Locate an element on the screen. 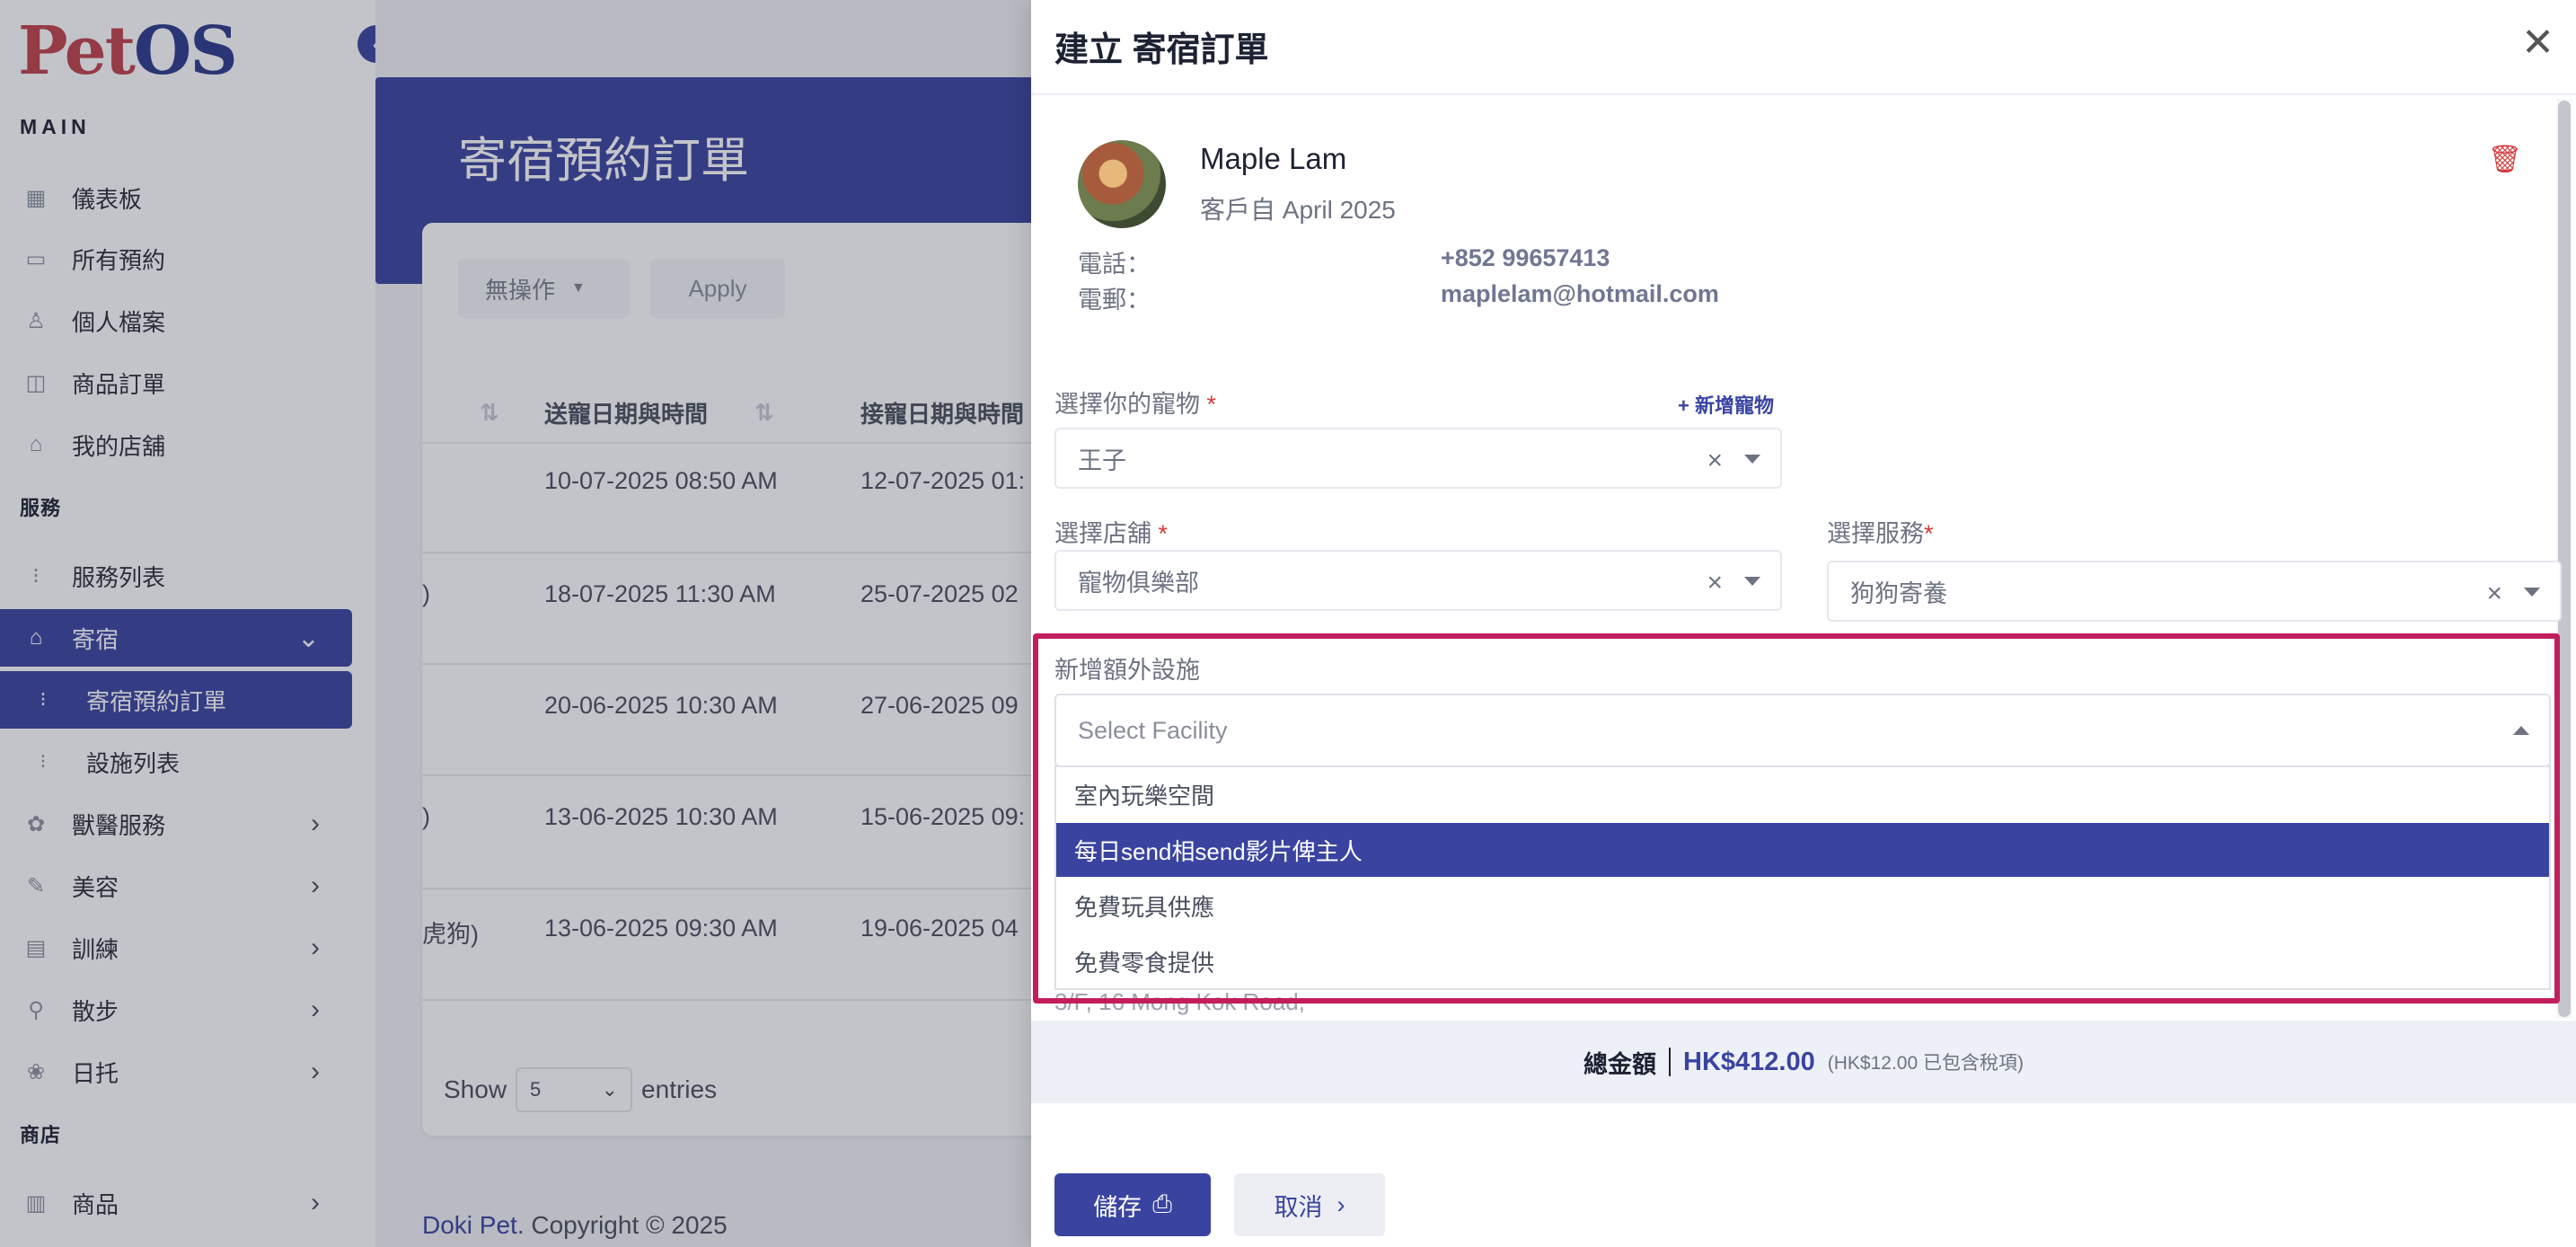 Image resolution: width=2576 pixels, height=1247 pixels. service-label-text: 選擇服務 is located at coordinates (1875, 533).